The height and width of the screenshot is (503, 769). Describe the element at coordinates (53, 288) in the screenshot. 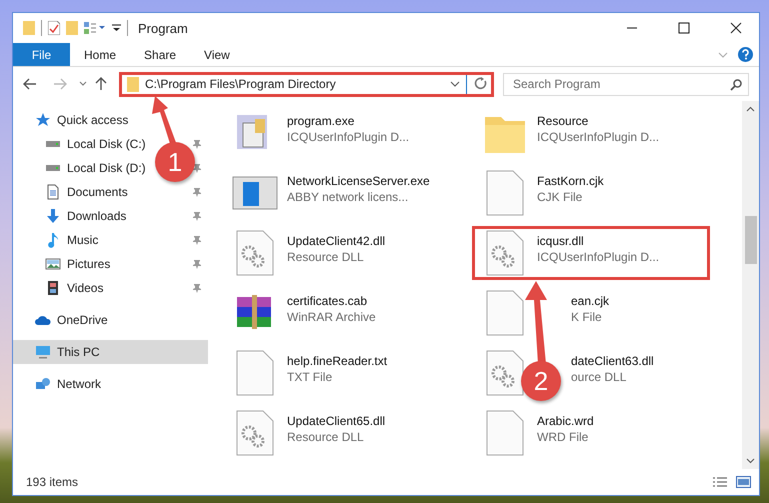

I see `film-icon` at that location.